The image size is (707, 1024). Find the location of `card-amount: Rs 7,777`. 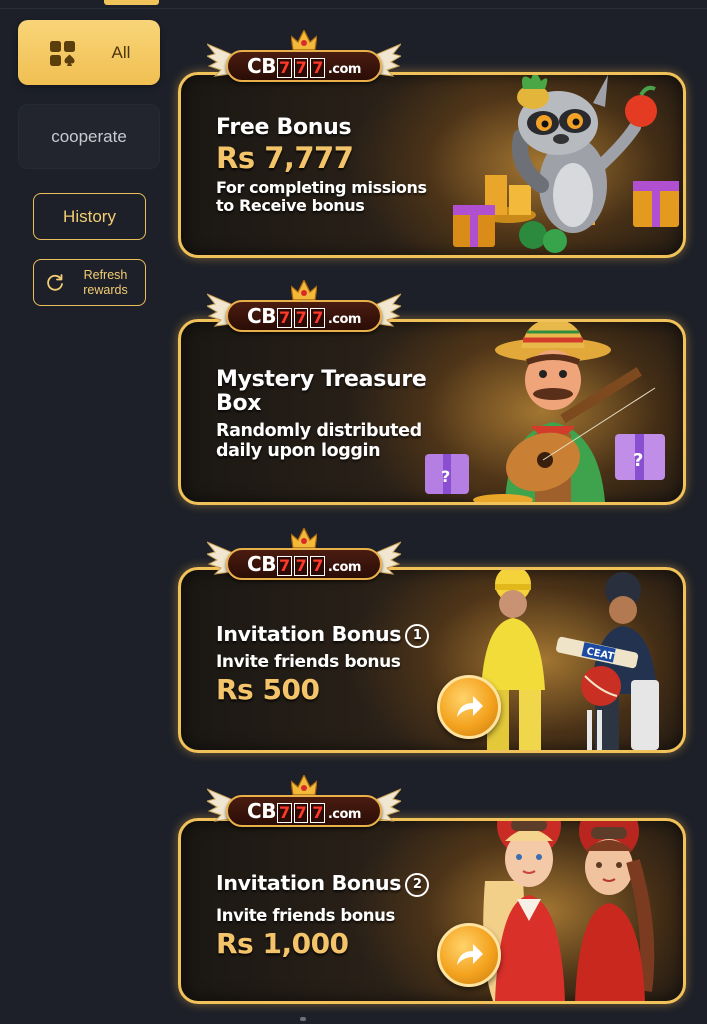

card-amount: Rs 7,777 is located at coordinates (285, 158).